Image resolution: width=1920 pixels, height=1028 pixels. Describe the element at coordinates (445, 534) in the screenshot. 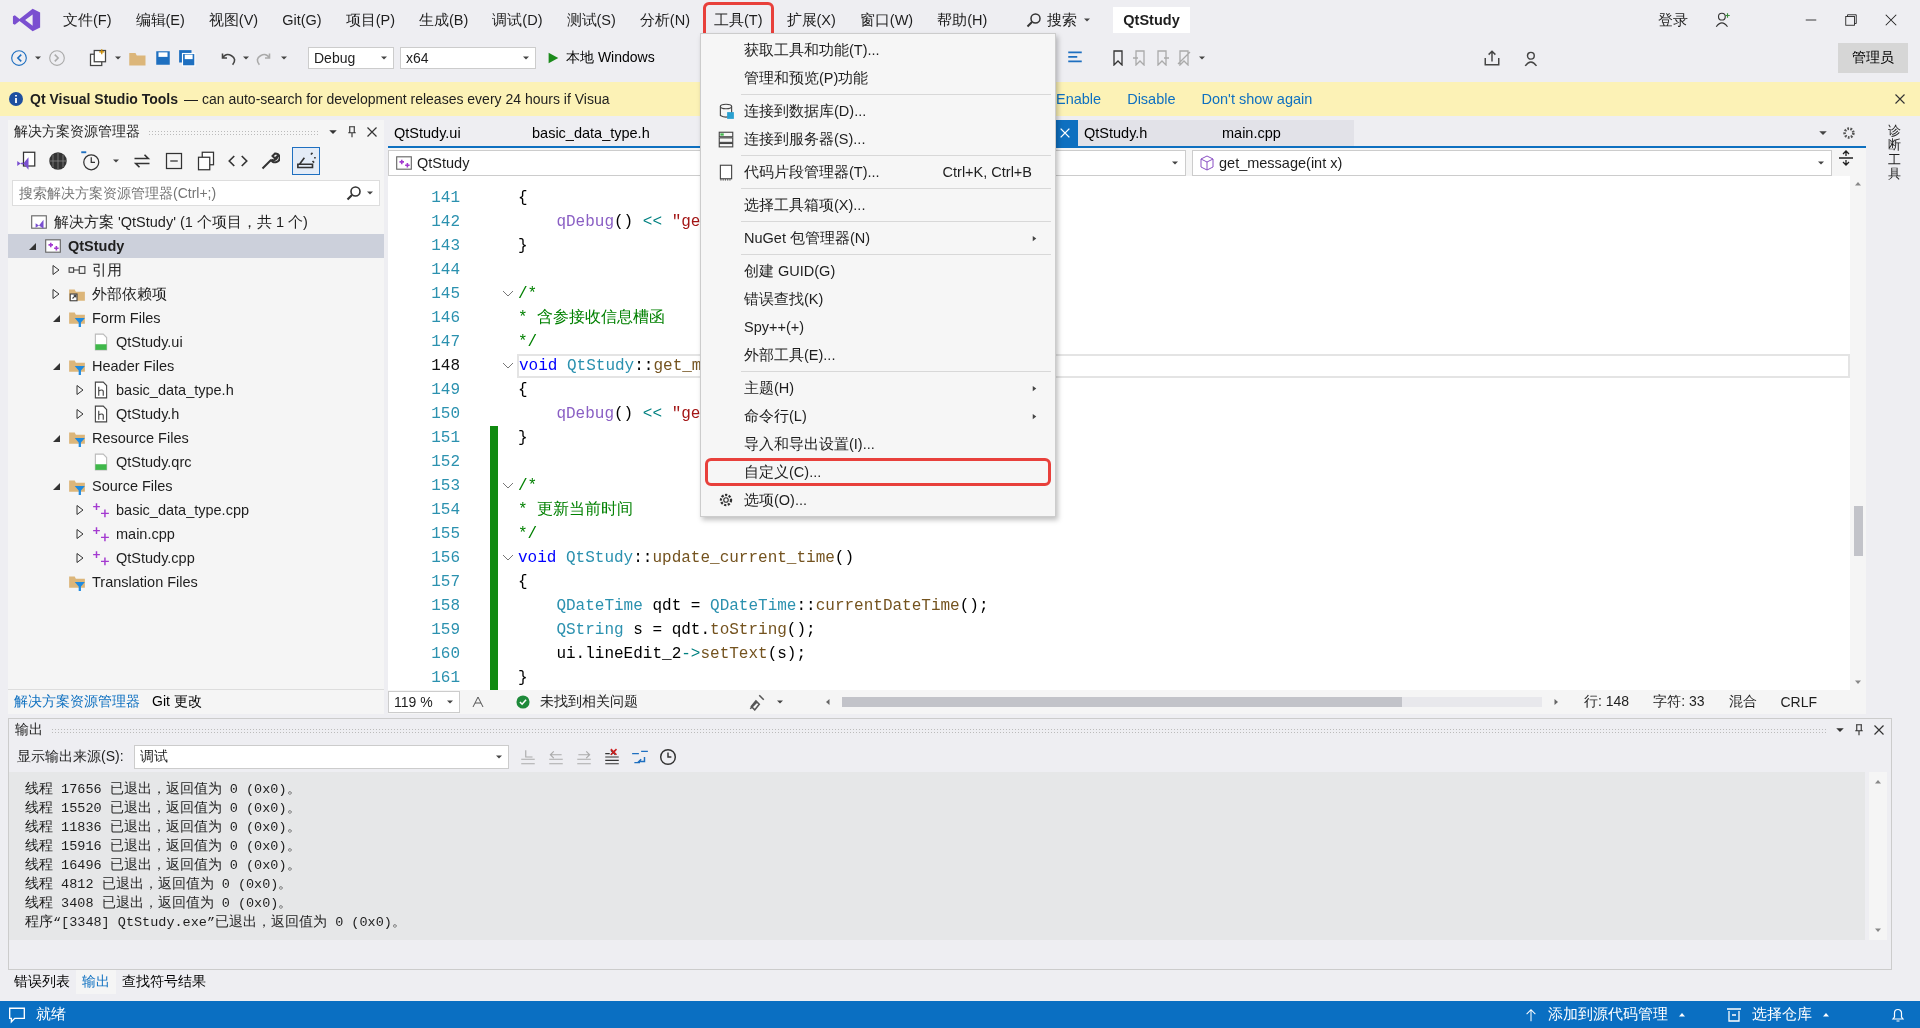

I see `line-number: 155` at that location.